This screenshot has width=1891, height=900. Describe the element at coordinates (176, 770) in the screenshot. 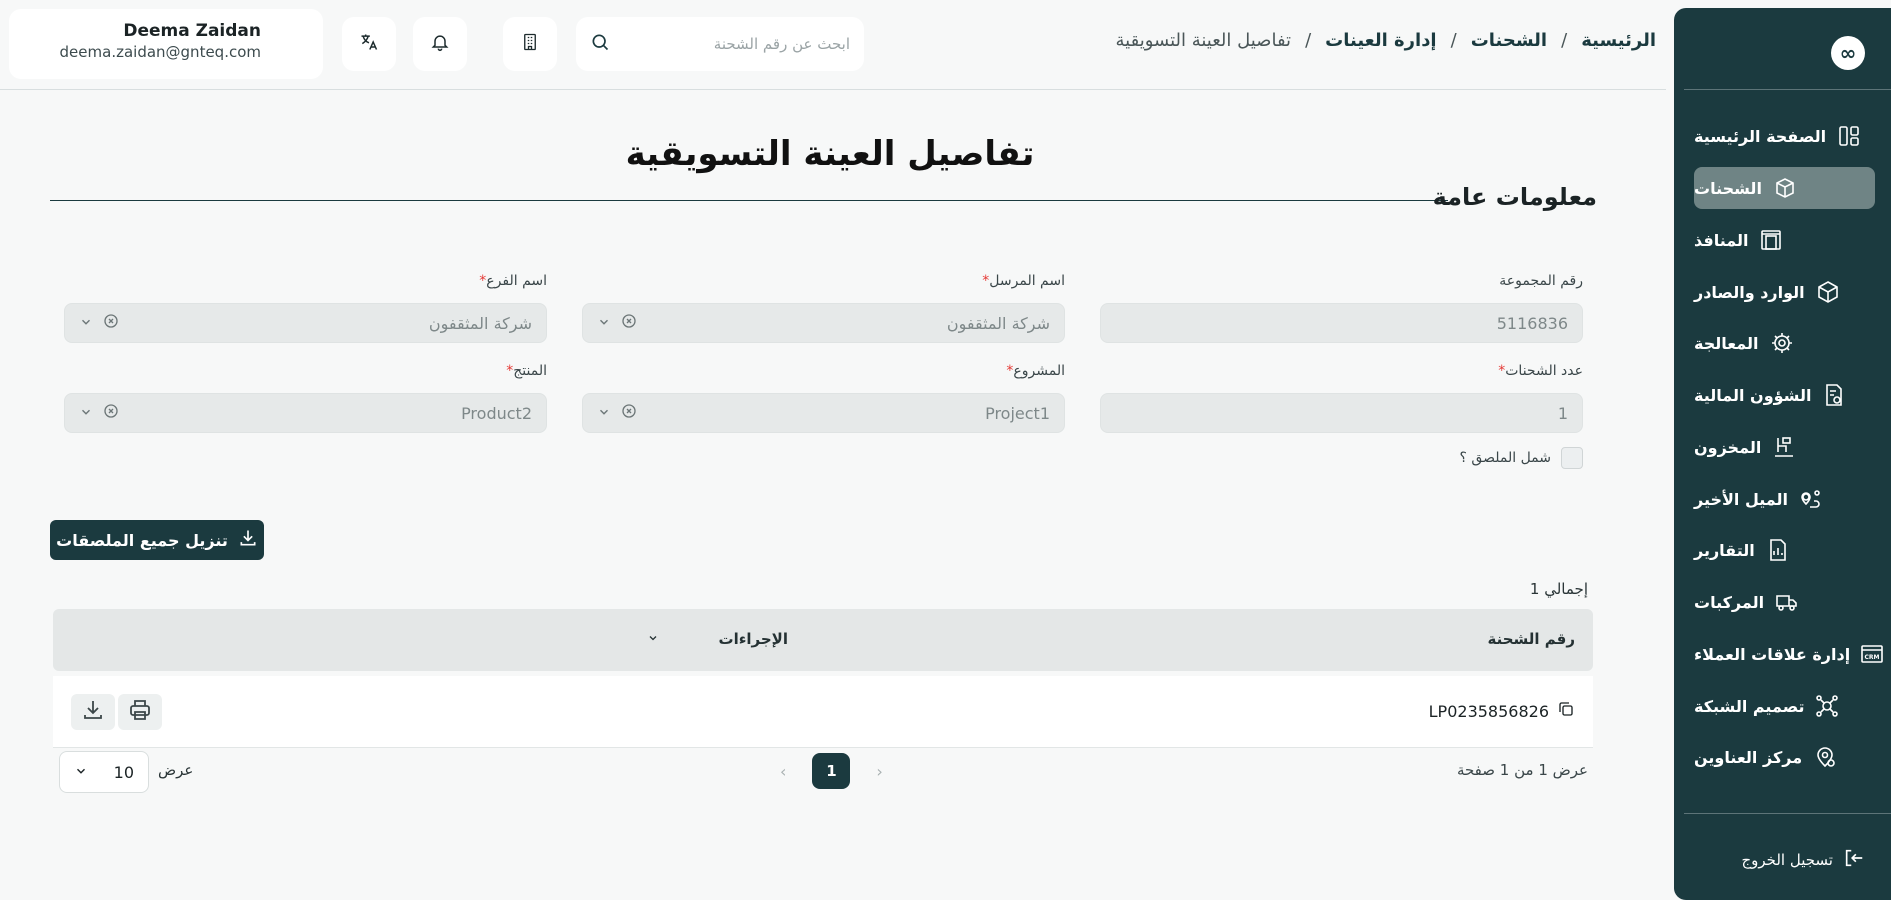

I see `per-page-label: عرض` at that location.